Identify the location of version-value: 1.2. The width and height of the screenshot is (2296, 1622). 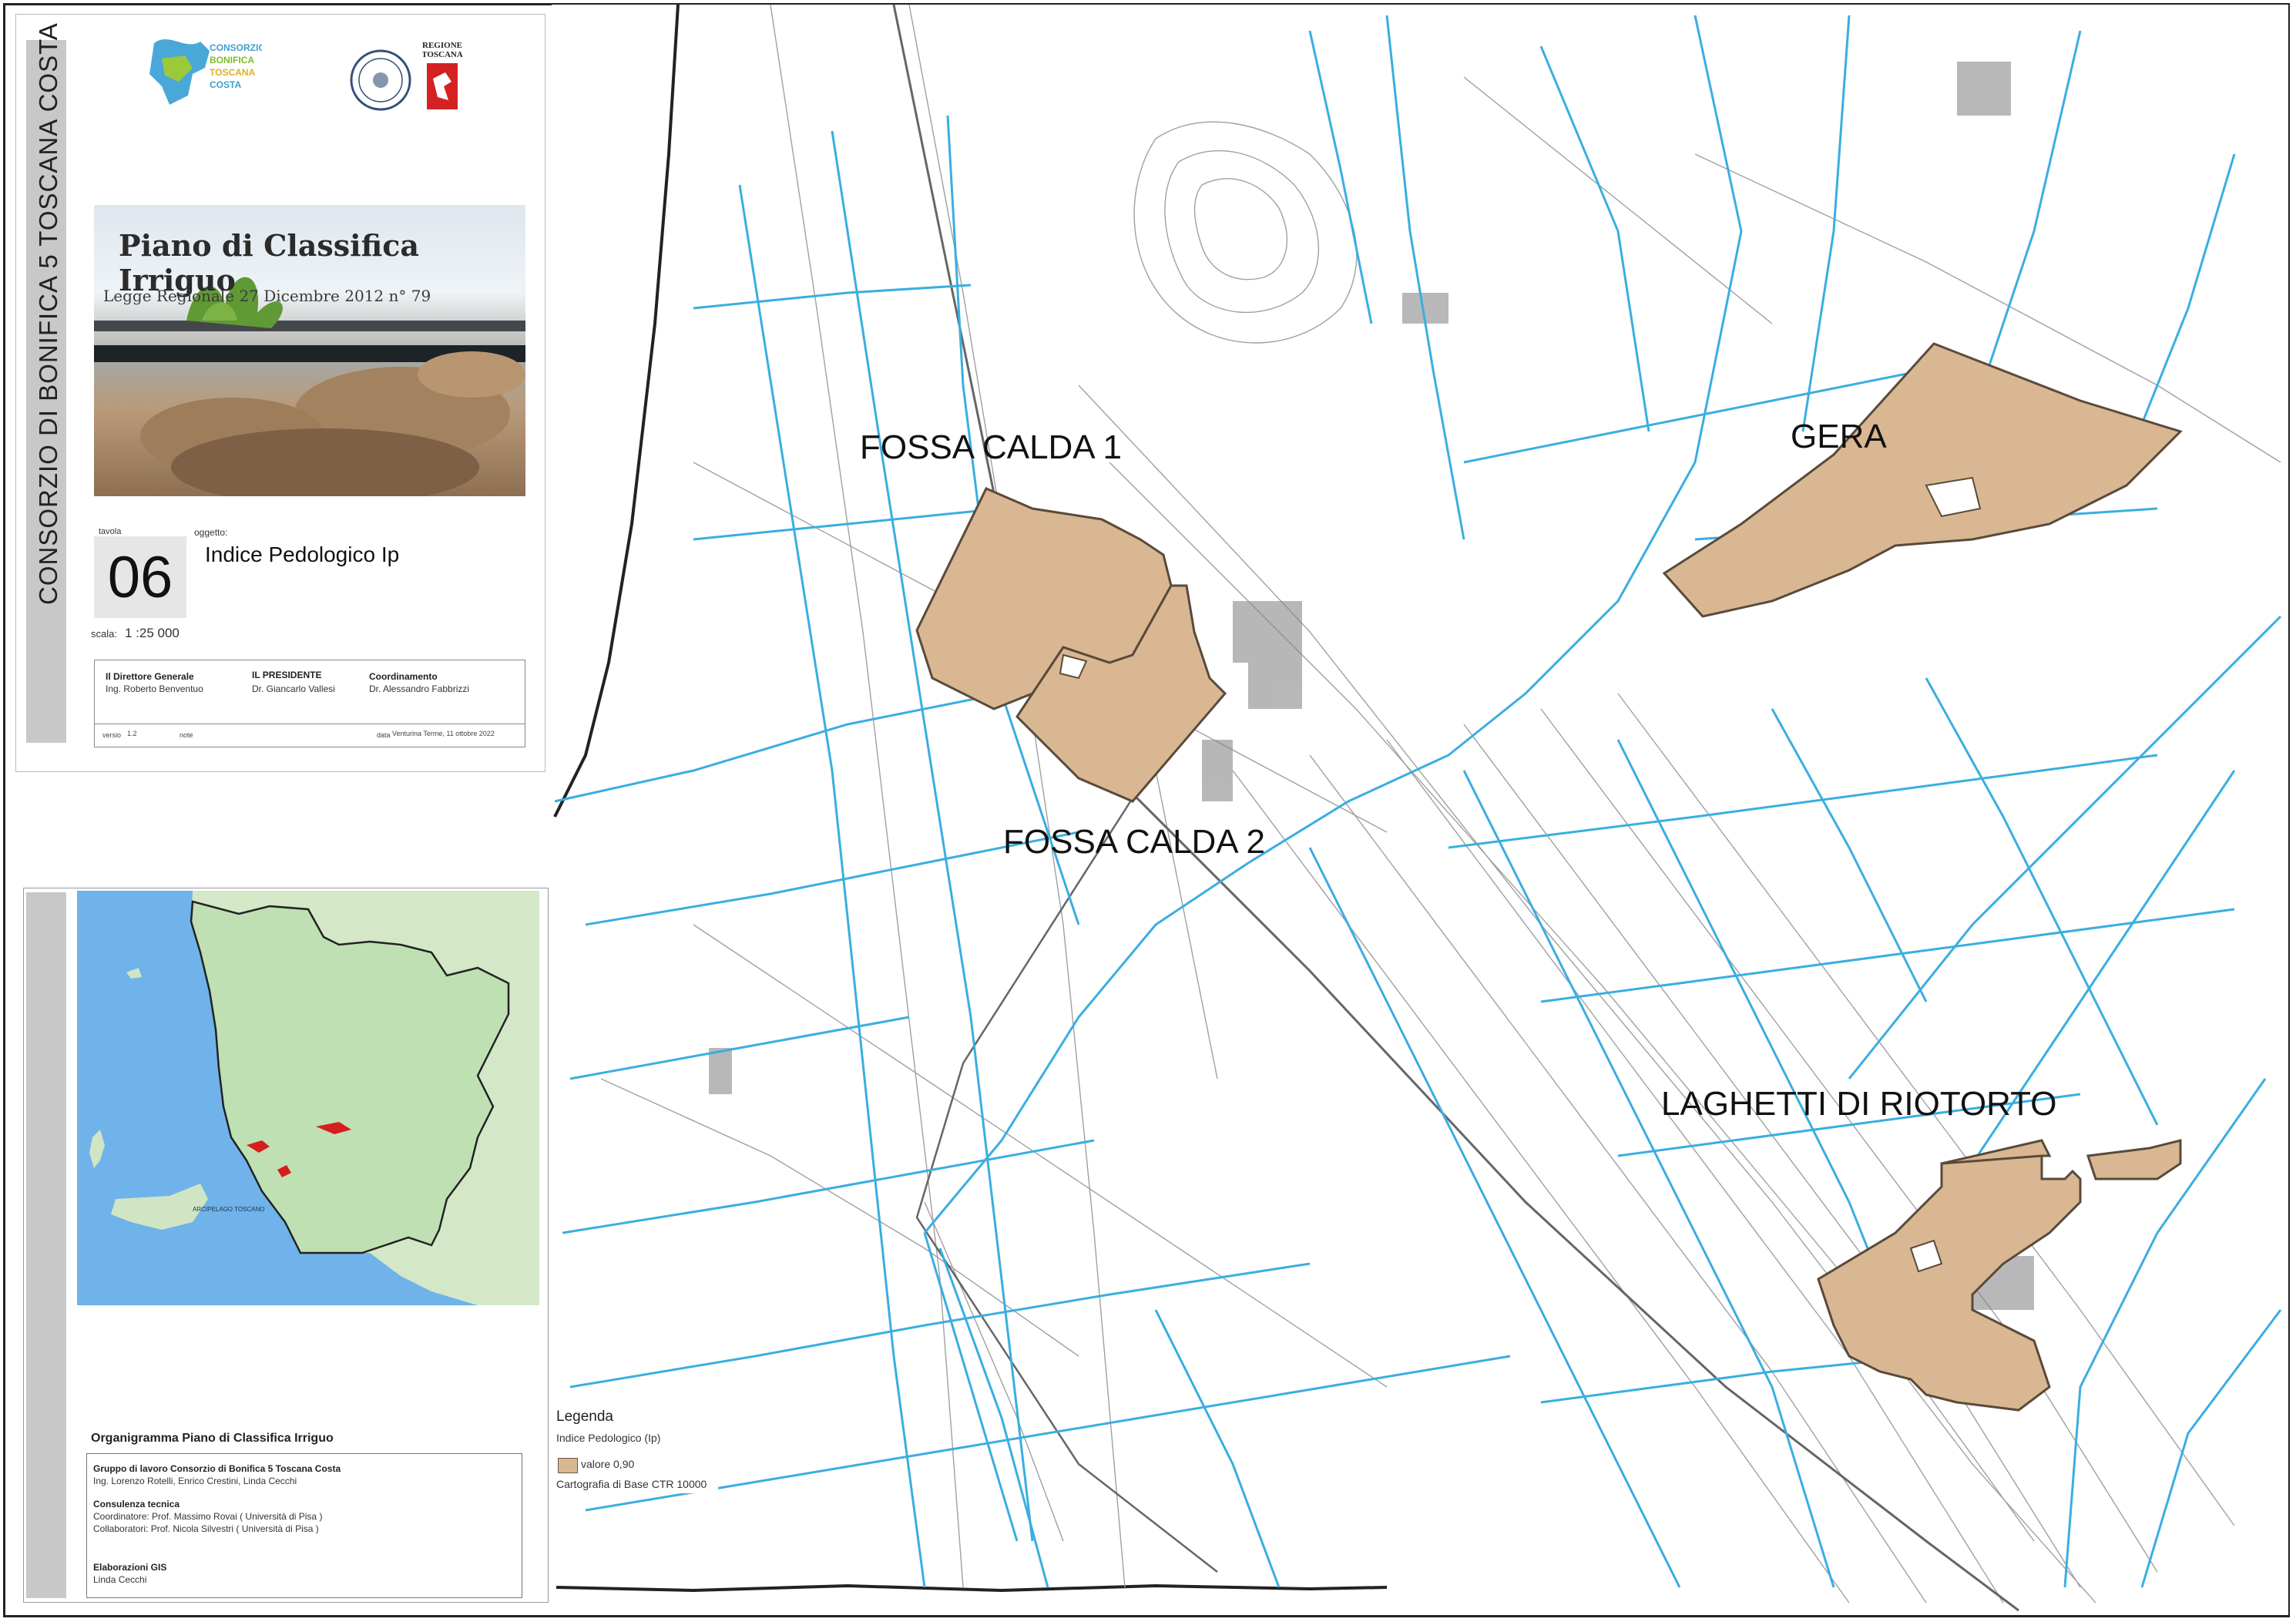
(132, 733).